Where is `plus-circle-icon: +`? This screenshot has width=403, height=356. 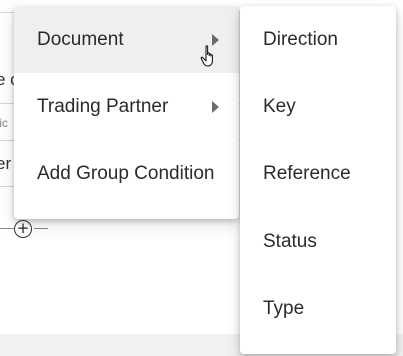
plus-circle-icon: + is located at coordinates (23, 229).